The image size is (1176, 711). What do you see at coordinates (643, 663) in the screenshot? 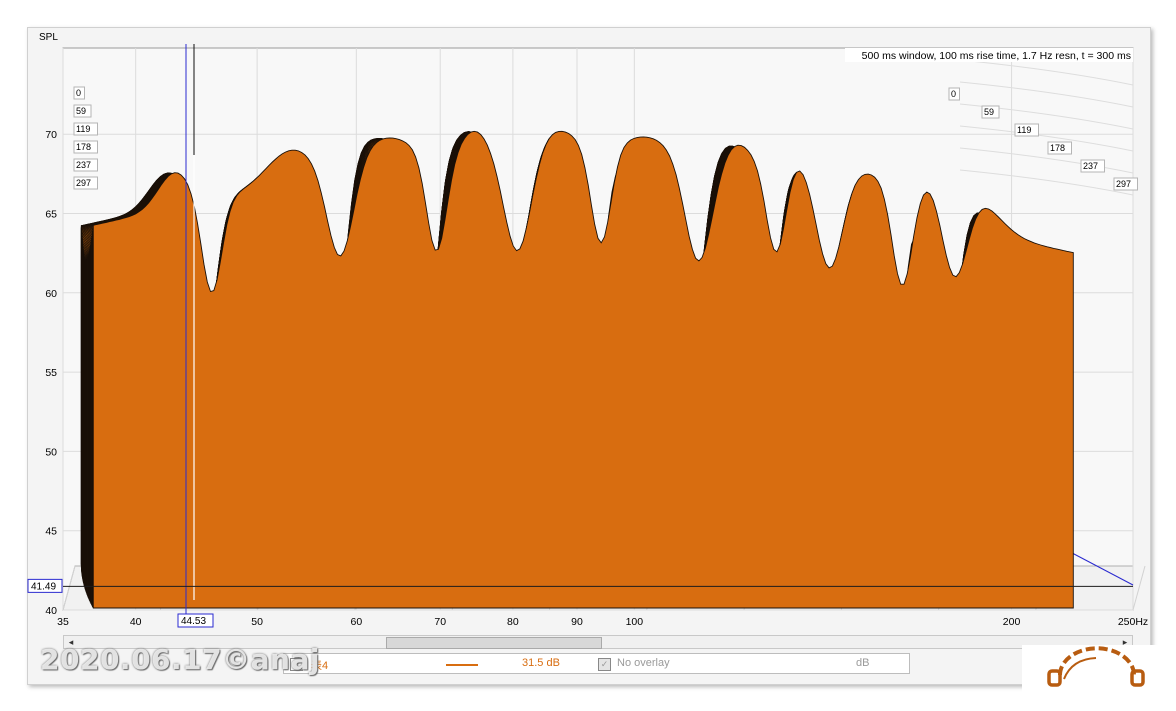
I see `overlay-label: No overlay` at bounding box center [643, 663].